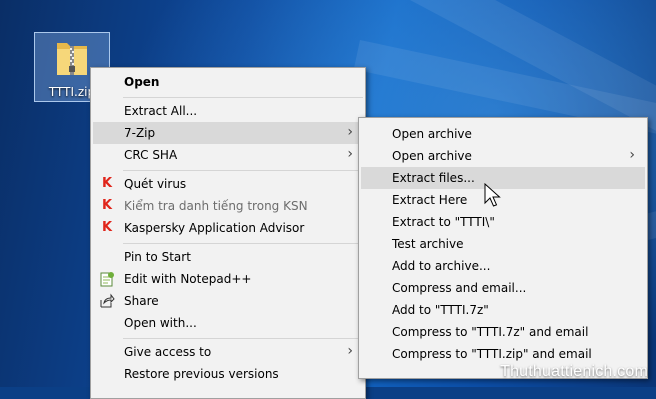  What do you see at coordinates (503, 332) in the screenshot?
I see `submenu-item-compress-7z-email: Compress to "TTTI.7z" and email` at bounding box center [503, 332].